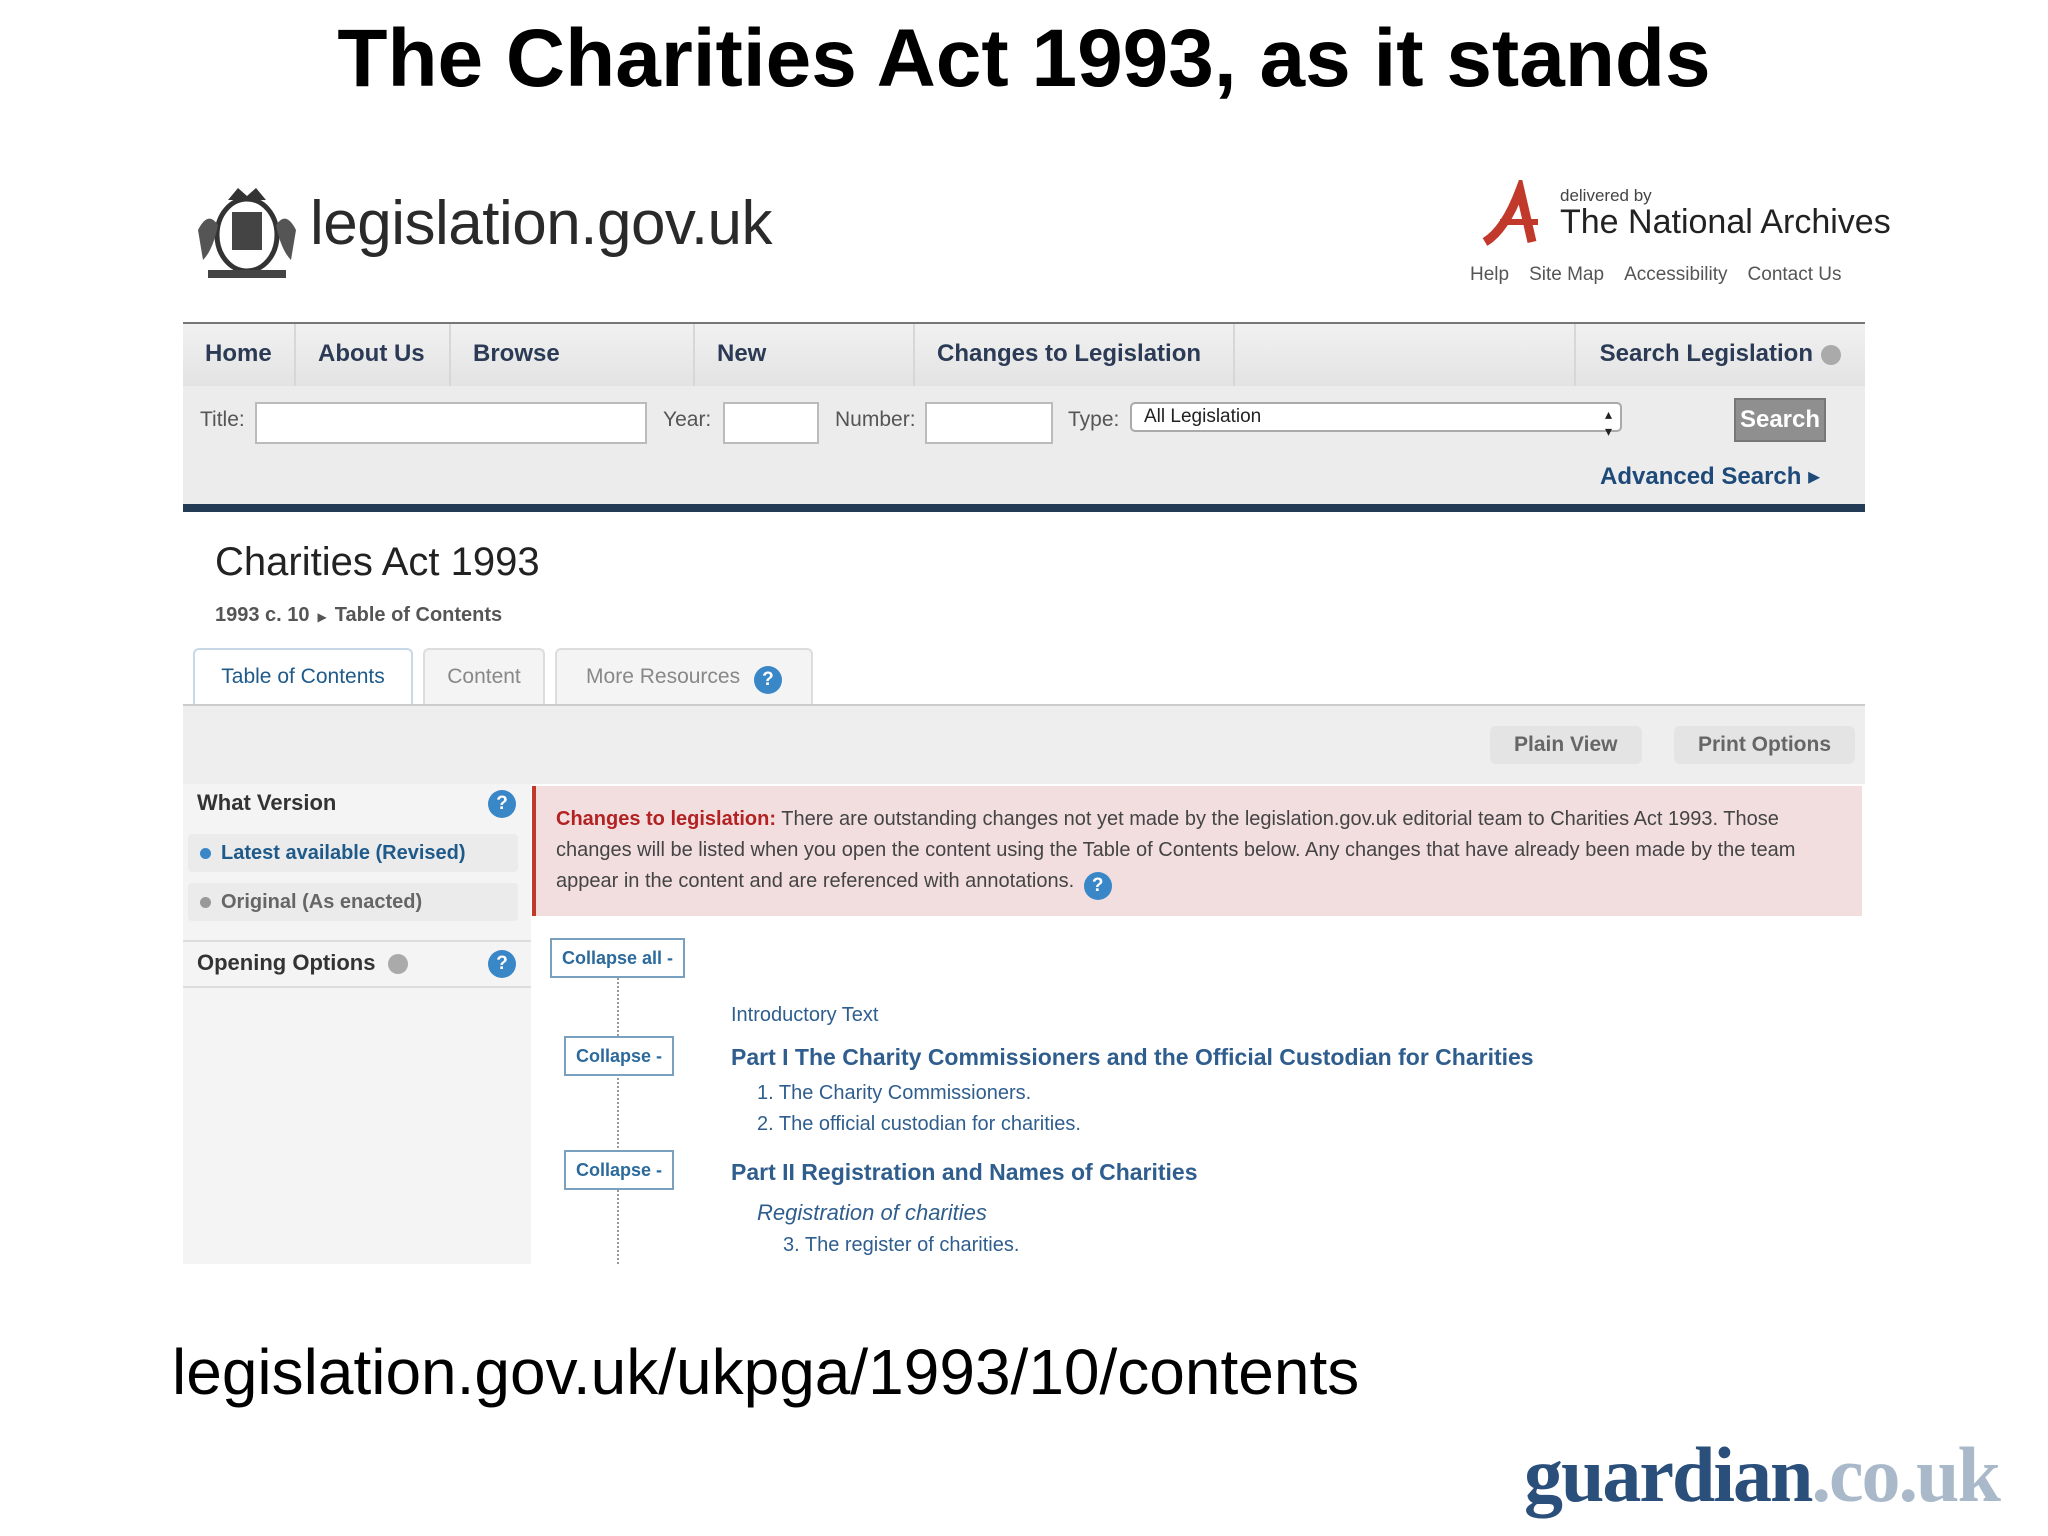 This screenshot has width=2048, height=1536. I want to click on breadcrumb: 1993 c. 10 ▶ Table of Contents, so click(358, 615).